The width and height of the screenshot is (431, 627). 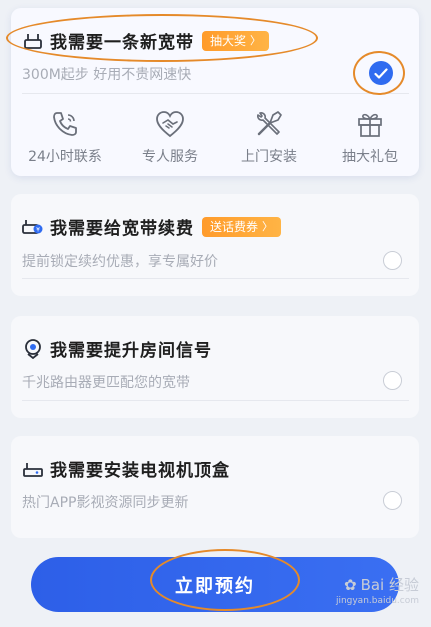 What do you see at coordinates (170, 124) in the screenshot?
I see `handshake-heart-icon` at bounding box center [170, 124].